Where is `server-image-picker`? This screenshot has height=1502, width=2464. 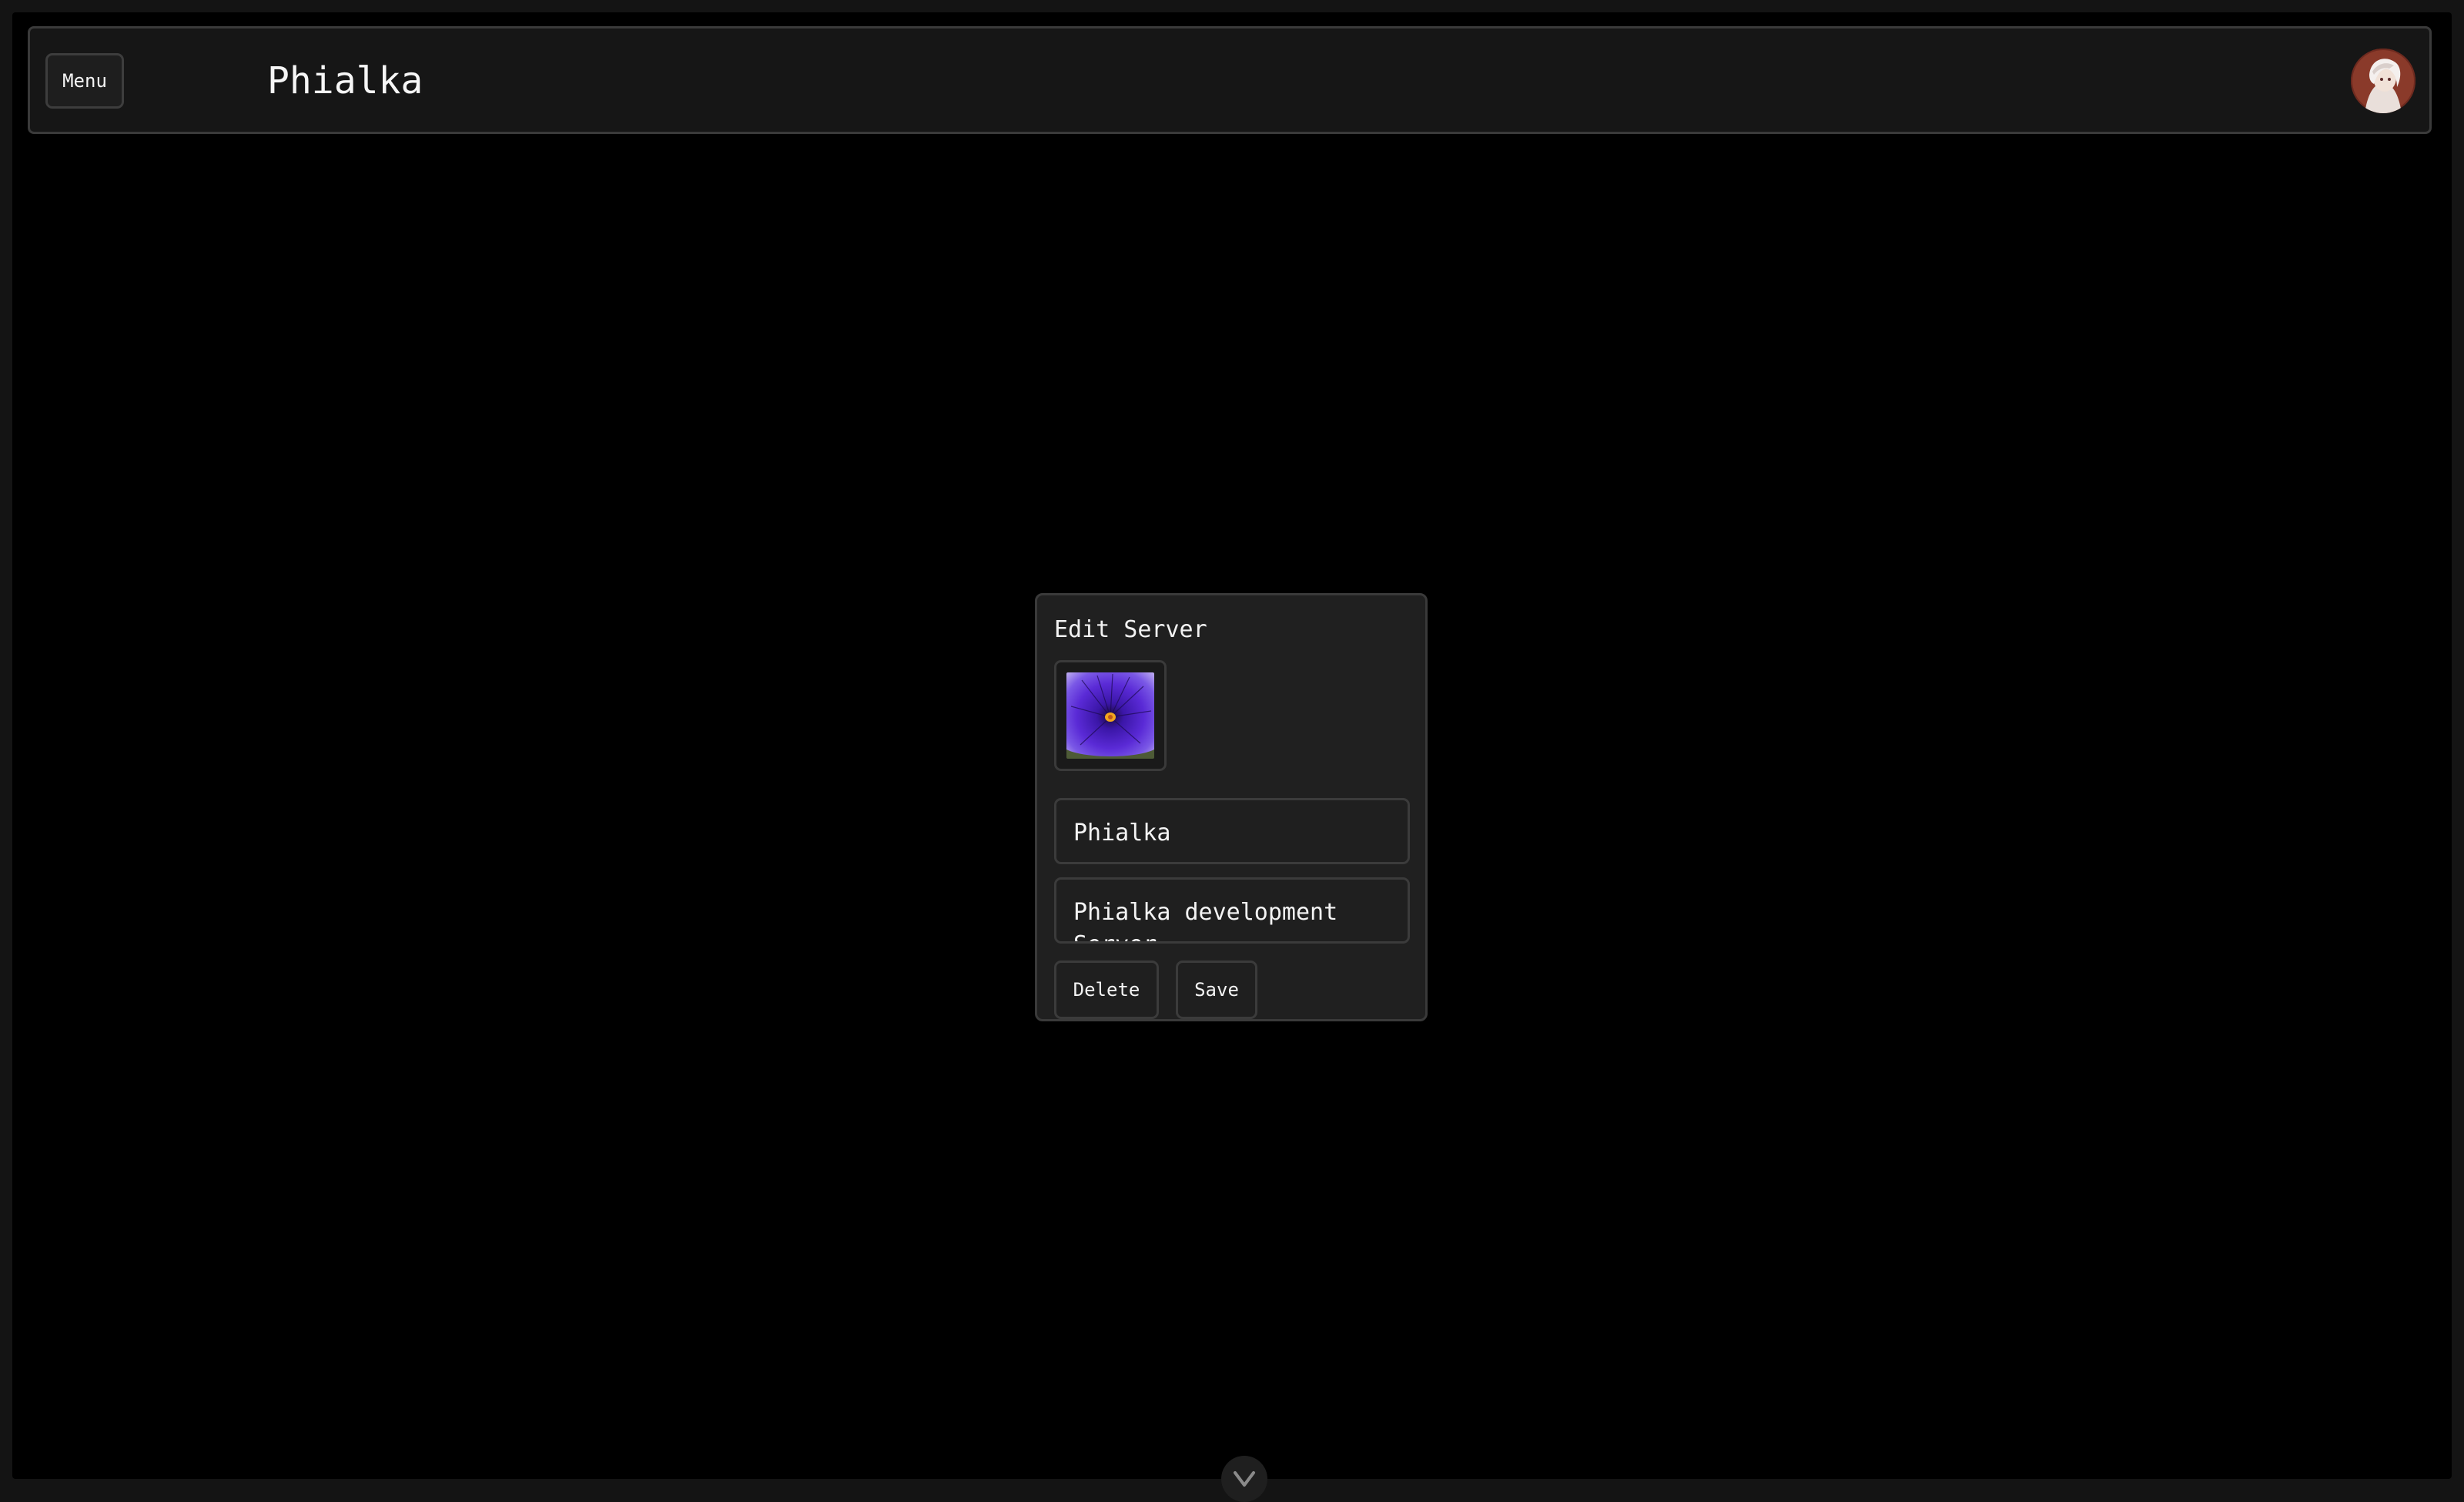
server-image-picker is located at coordinates (1110, 715).